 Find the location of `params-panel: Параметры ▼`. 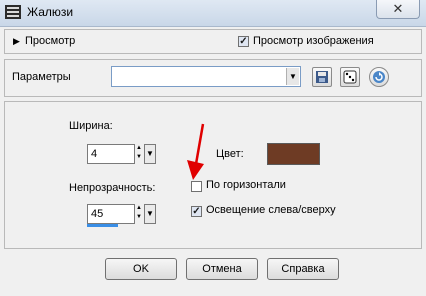

params-panel: Параметры ▼ is located at coordinates (213, 78).